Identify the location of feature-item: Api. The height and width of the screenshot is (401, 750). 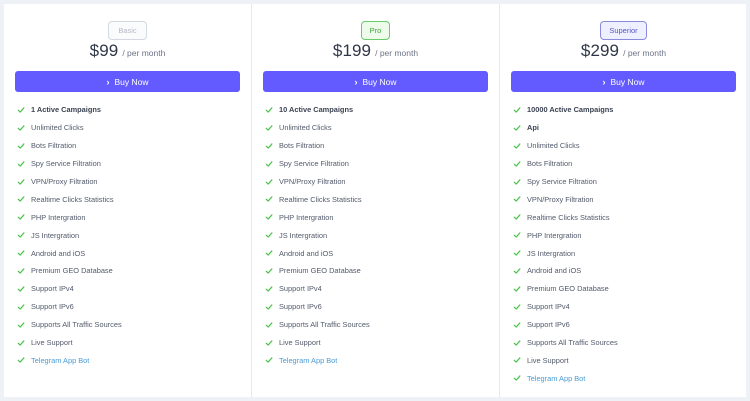
(624, 128).